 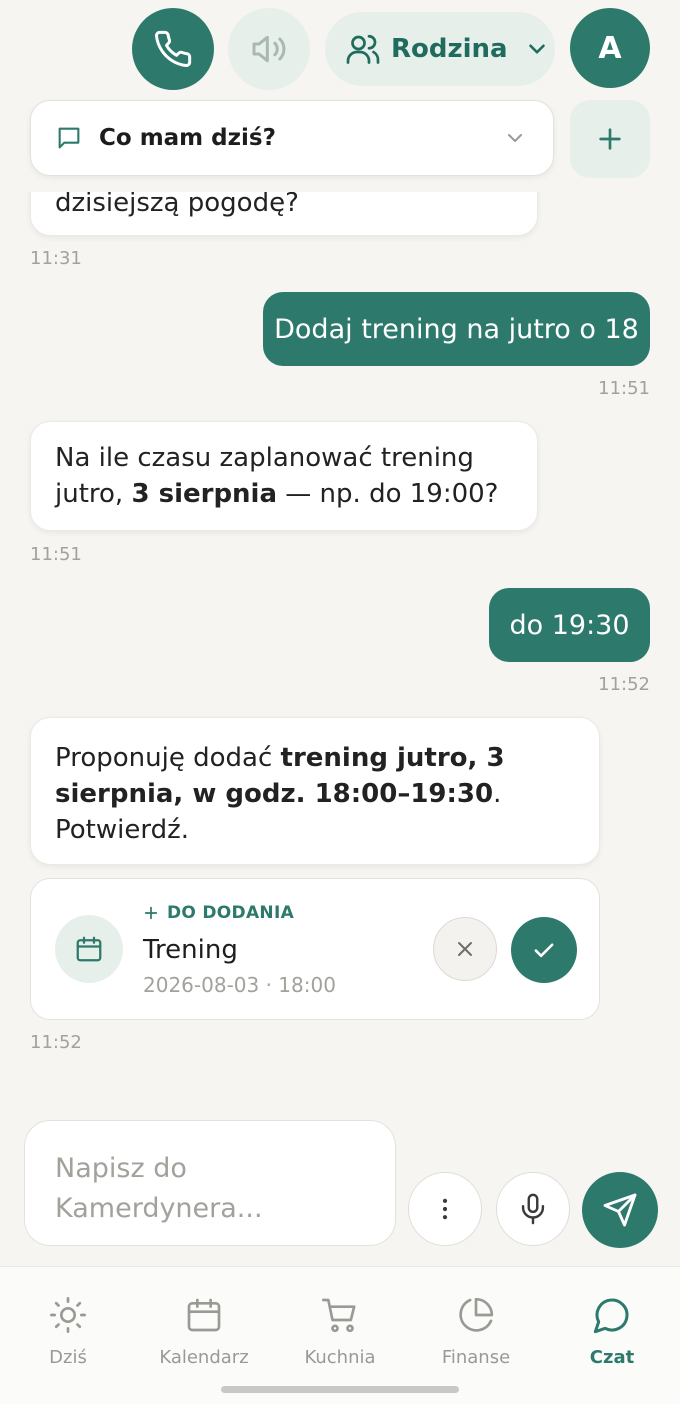 I want to click on message-text: — np. do 19:00?, so click(x=388, y=494).